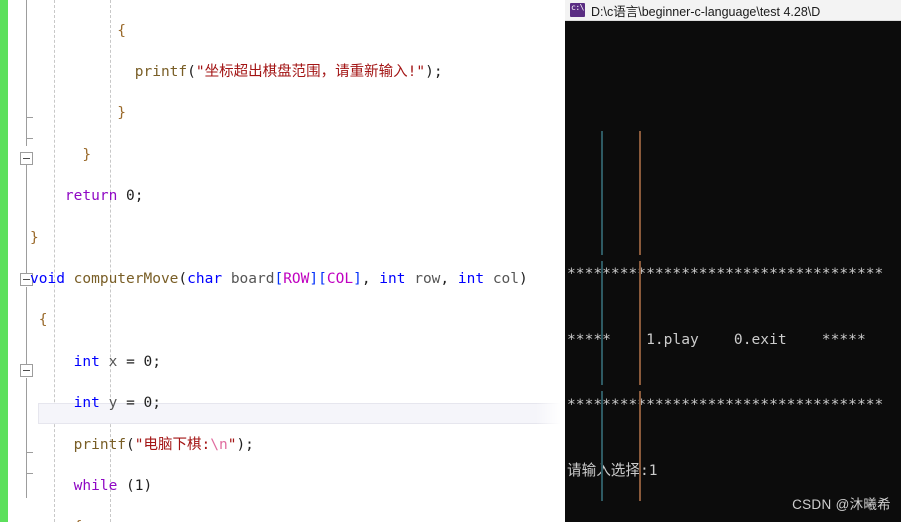  I want to click on console-title-text: D:\c语言\beginner-c-language\test 4.28\D, so click(706, 11).